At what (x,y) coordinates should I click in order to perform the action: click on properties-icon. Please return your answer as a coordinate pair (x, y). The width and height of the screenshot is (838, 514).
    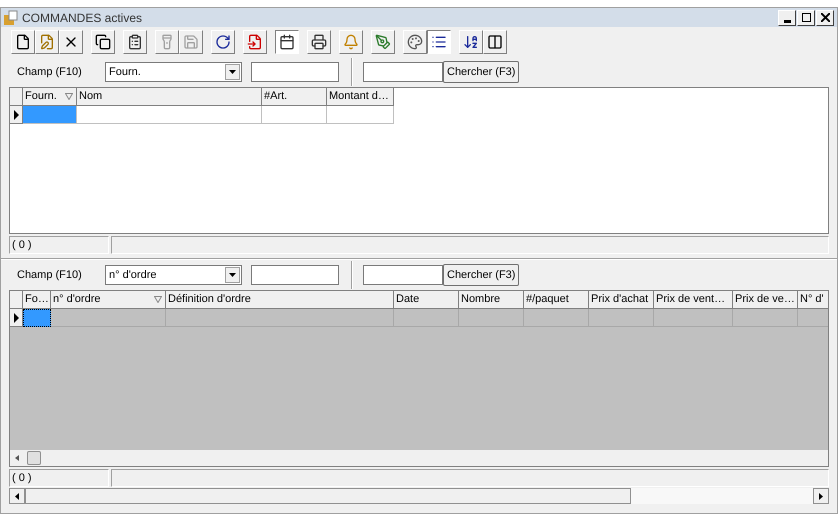
    Looking at the image, I should click on (135, 42).